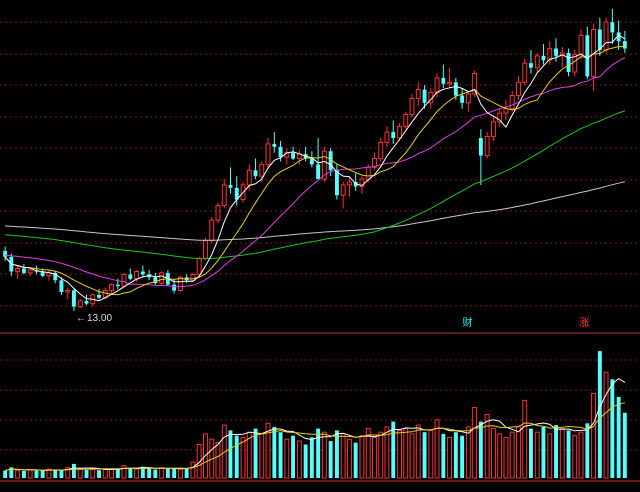  What do you see at coordinates (584, 324) in the screenshot?
I see `rise-event-badge: 涨` at bounding box center [584, 324].